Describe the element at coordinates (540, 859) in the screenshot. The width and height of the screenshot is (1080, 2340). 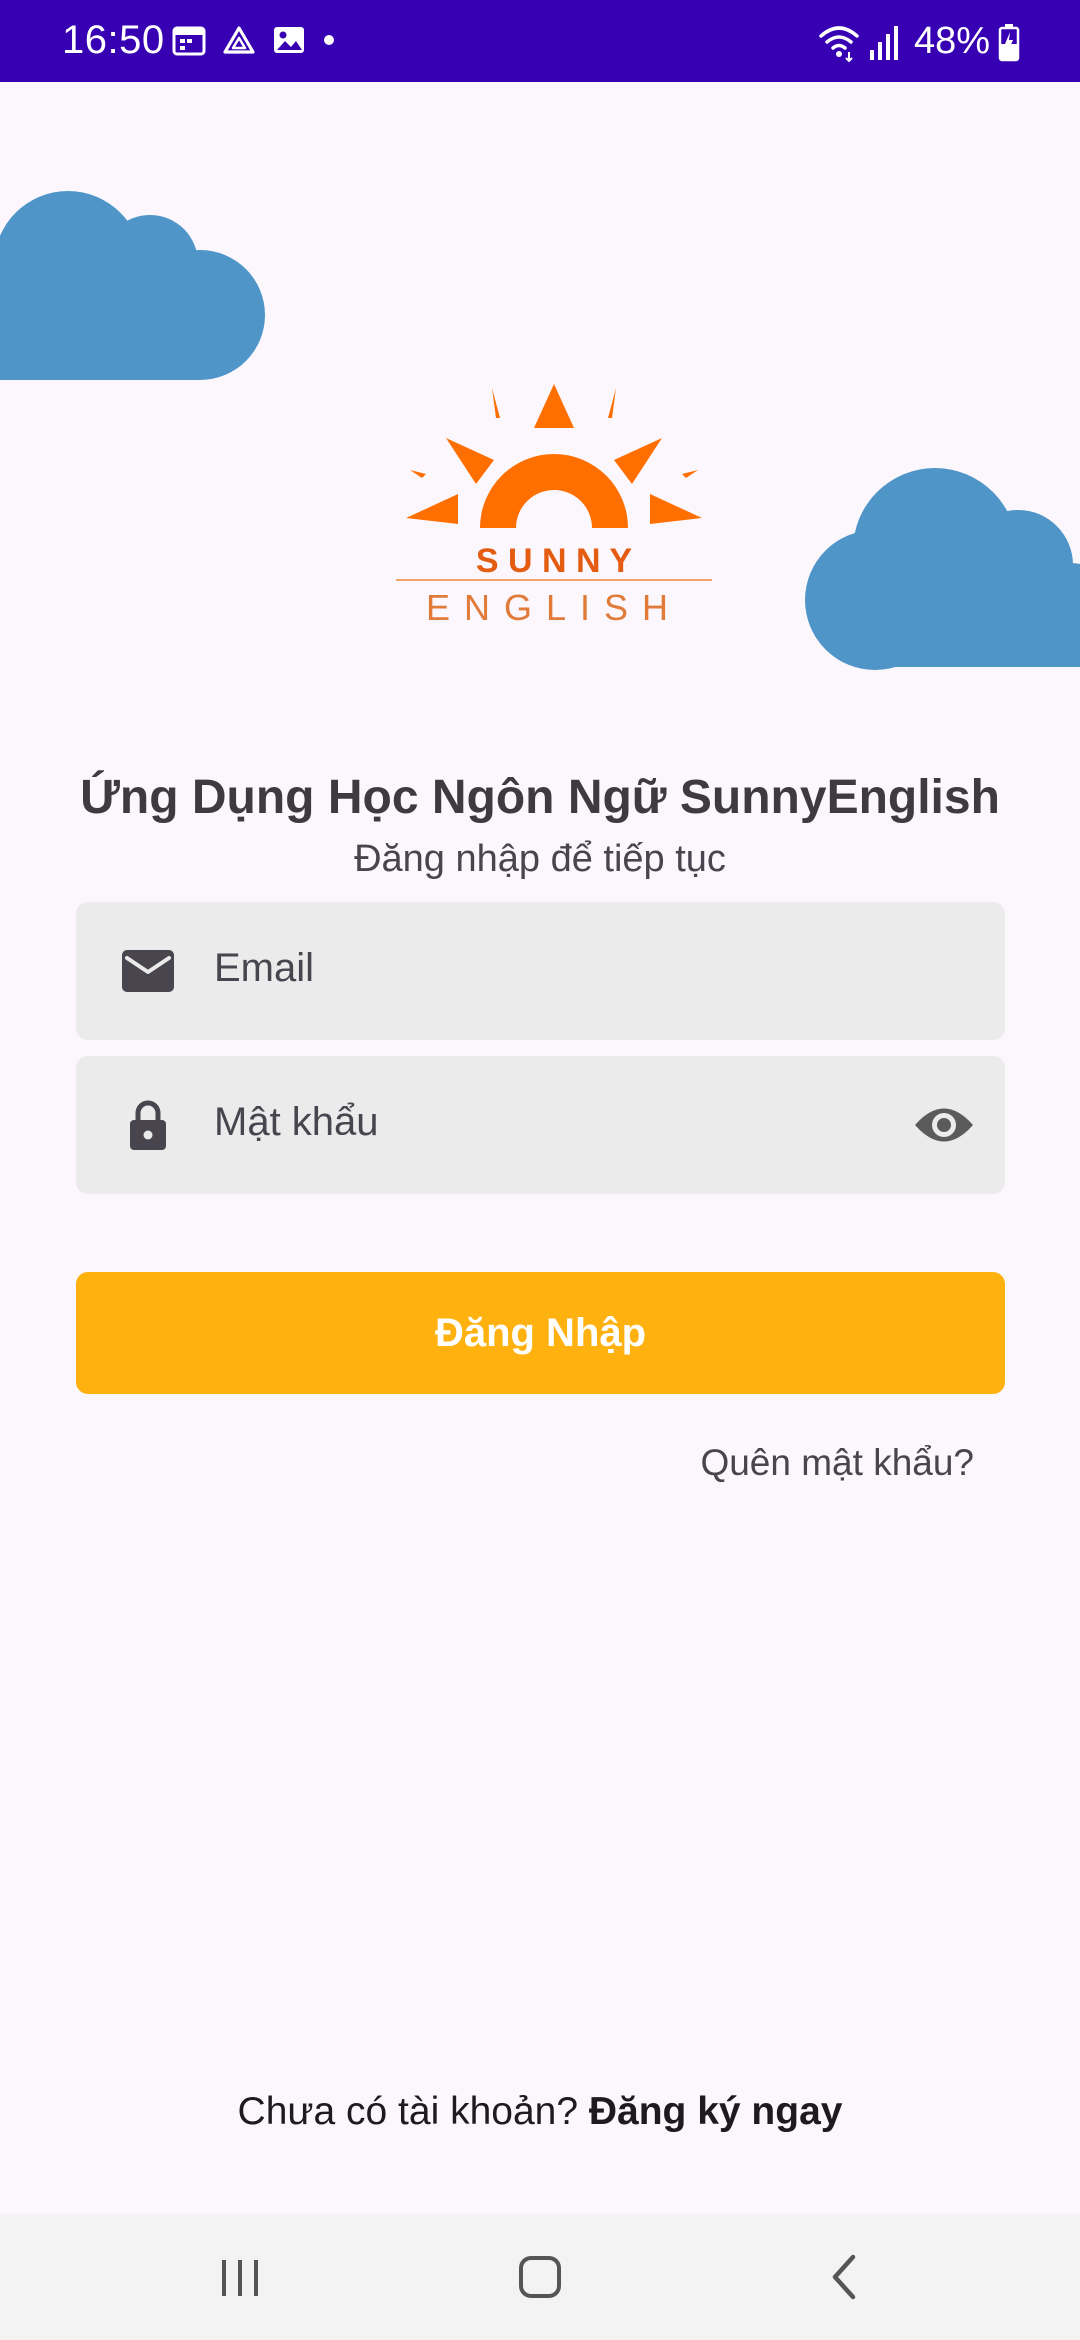
I see `app-subtitle: Đăng nhập để tiếp tục` at that location.